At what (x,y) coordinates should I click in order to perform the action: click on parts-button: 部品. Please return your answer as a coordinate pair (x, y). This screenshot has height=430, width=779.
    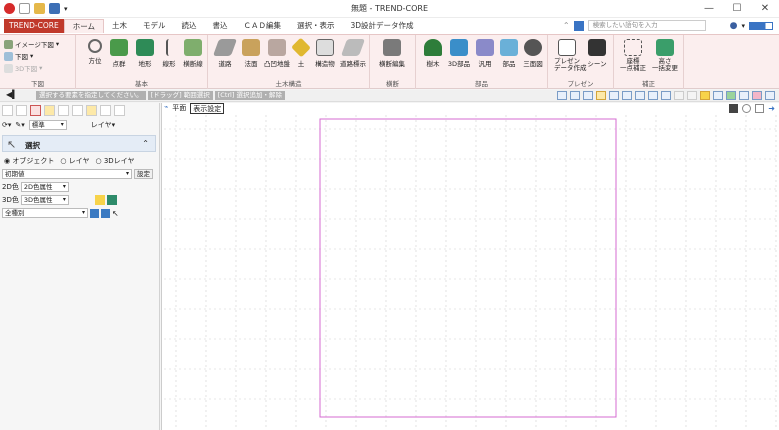
    Looking at the image, I should click on (509, 53).